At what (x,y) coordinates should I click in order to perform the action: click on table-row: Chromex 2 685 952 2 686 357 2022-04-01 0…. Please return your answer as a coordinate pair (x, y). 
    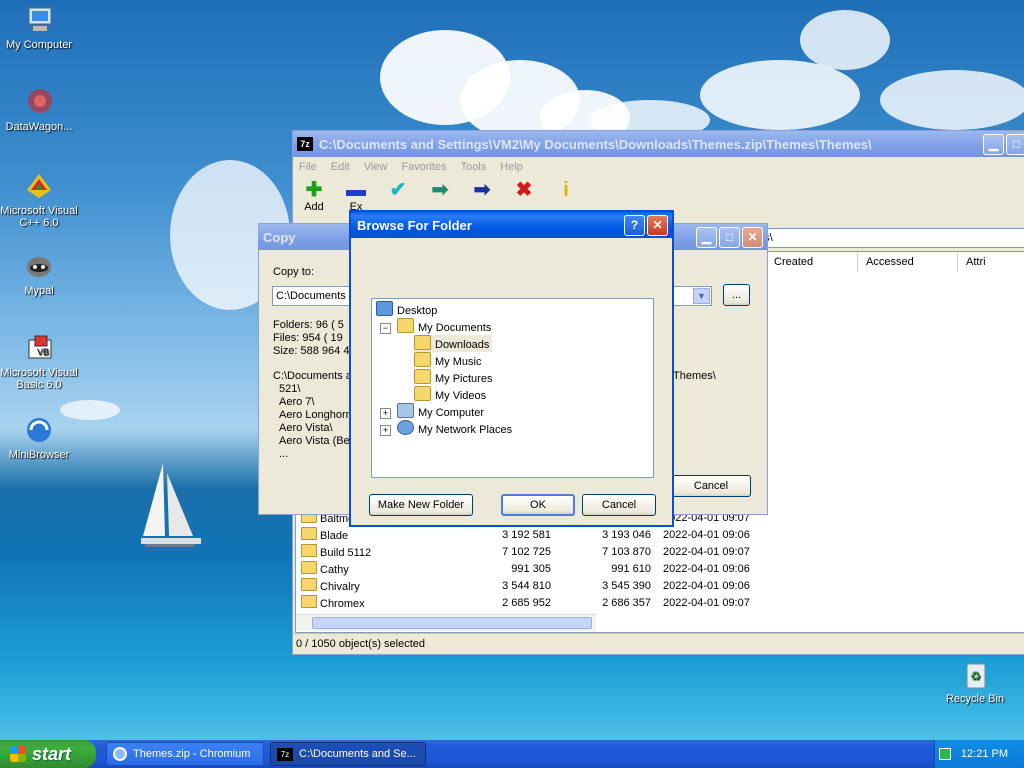
    Looking at the image, I should click on (656, 603).